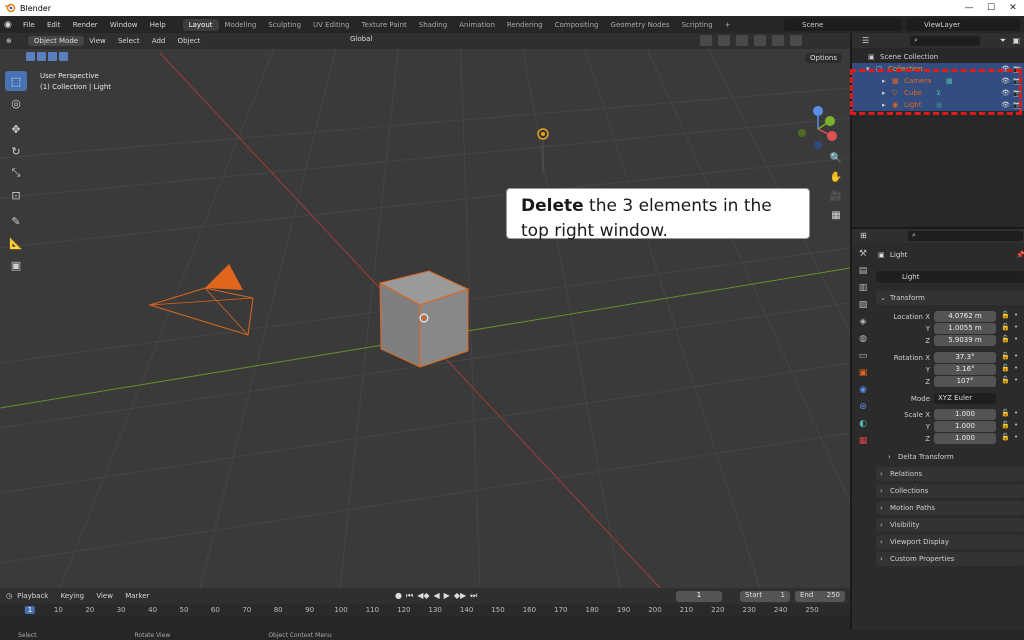 The width and height of the screenshot is (1024, 640). Describe the element at coordinates (863, 325) in the screenshot. I see `scene-tab-icon: ◈` at that location.